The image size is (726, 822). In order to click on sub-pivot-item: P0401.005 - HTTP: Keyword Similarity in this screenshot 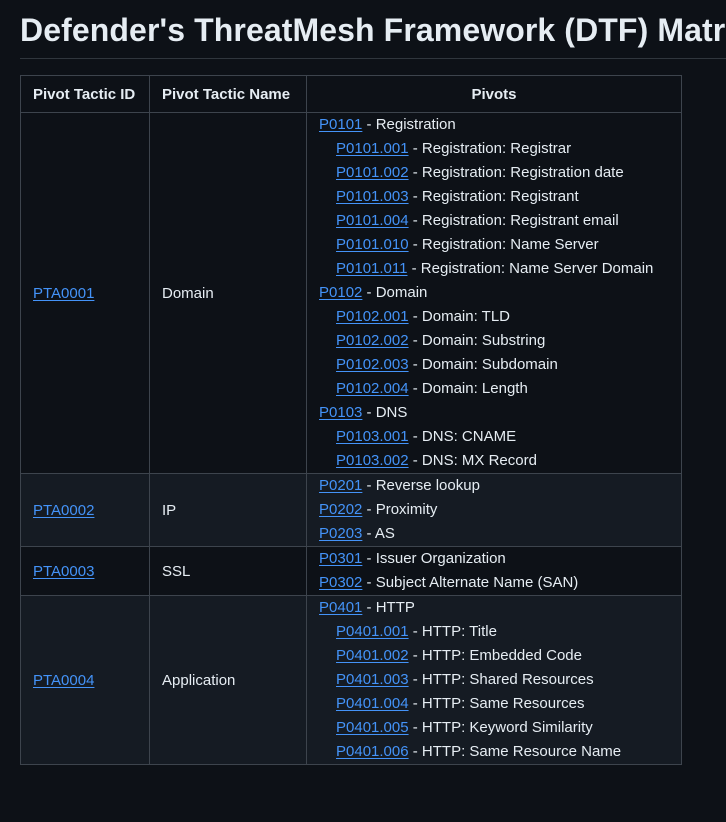, I will do `click(494, 728)`.